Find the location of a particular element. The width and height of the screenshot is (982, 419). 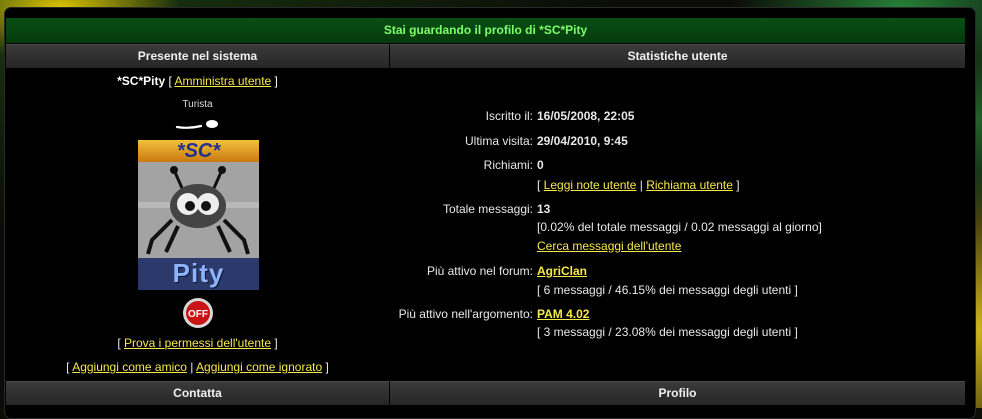

header-presence: Presente nel sistema is located at coordinates (197, 56).